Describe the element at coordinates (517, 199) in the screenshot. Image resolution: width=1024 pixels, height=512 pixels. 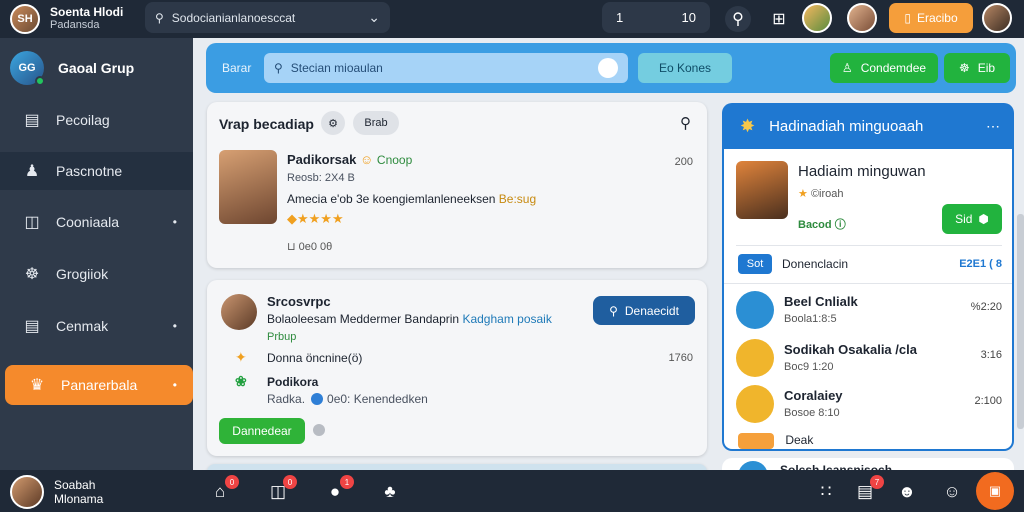
I see `post-highlight: Be:sug` at that location.